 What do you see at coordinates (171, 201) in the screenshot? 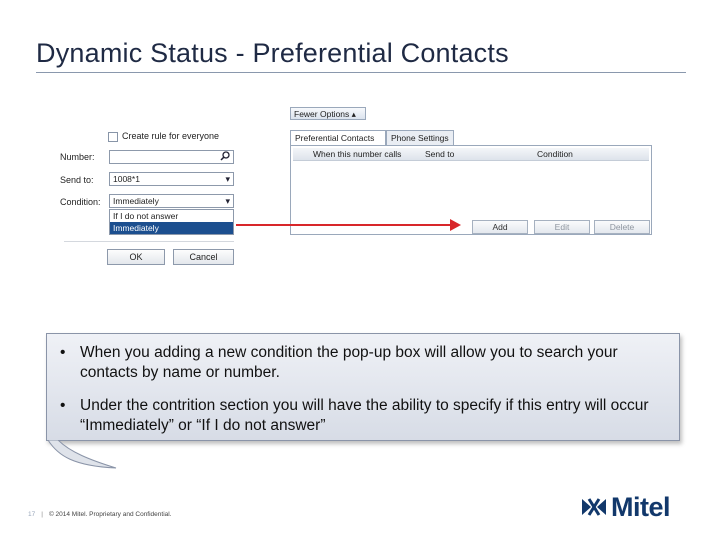
I see `condition-select: Immediately ▾` at bounding box center [171, 201].